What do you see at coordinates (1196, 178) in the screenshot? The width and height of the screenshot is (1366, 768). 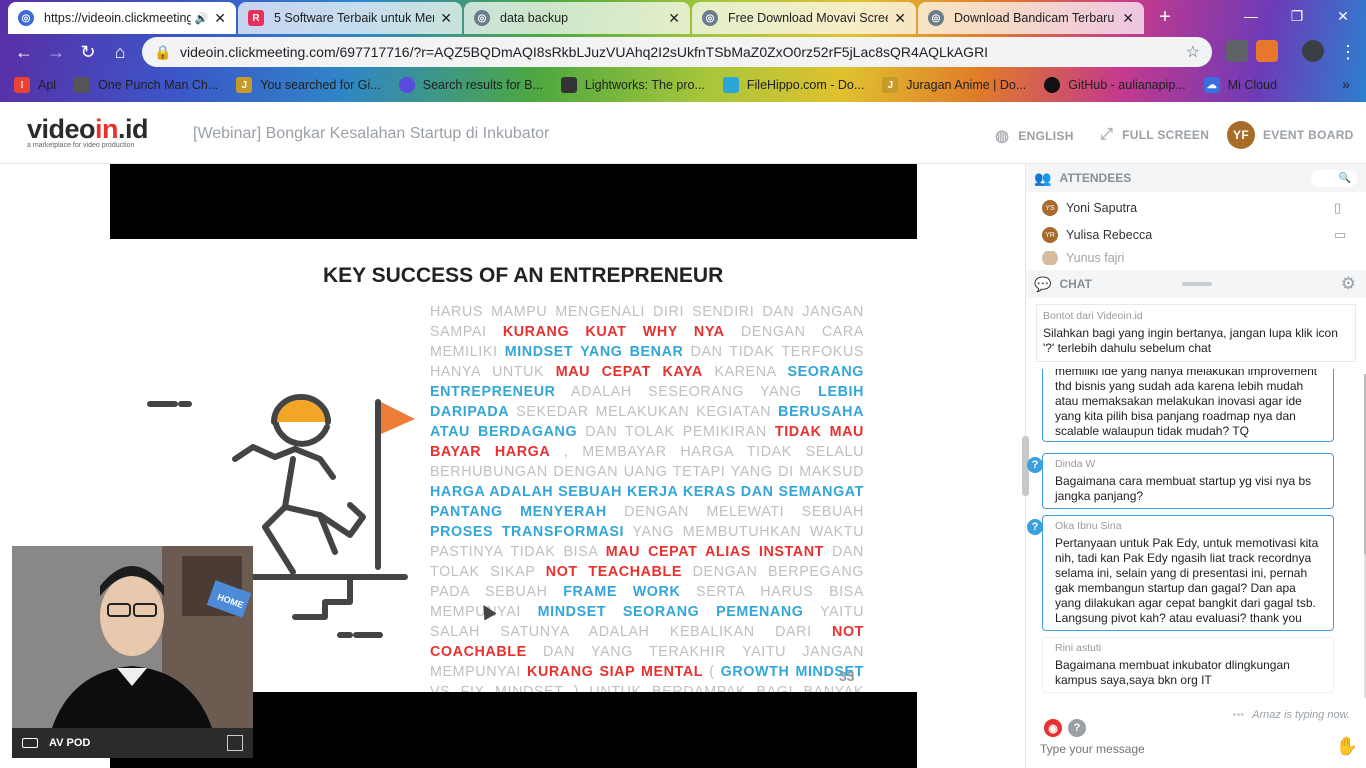 I see `attendees-header: 👥 ATTENDEES 🔍` at bounding box center [1196, 178].